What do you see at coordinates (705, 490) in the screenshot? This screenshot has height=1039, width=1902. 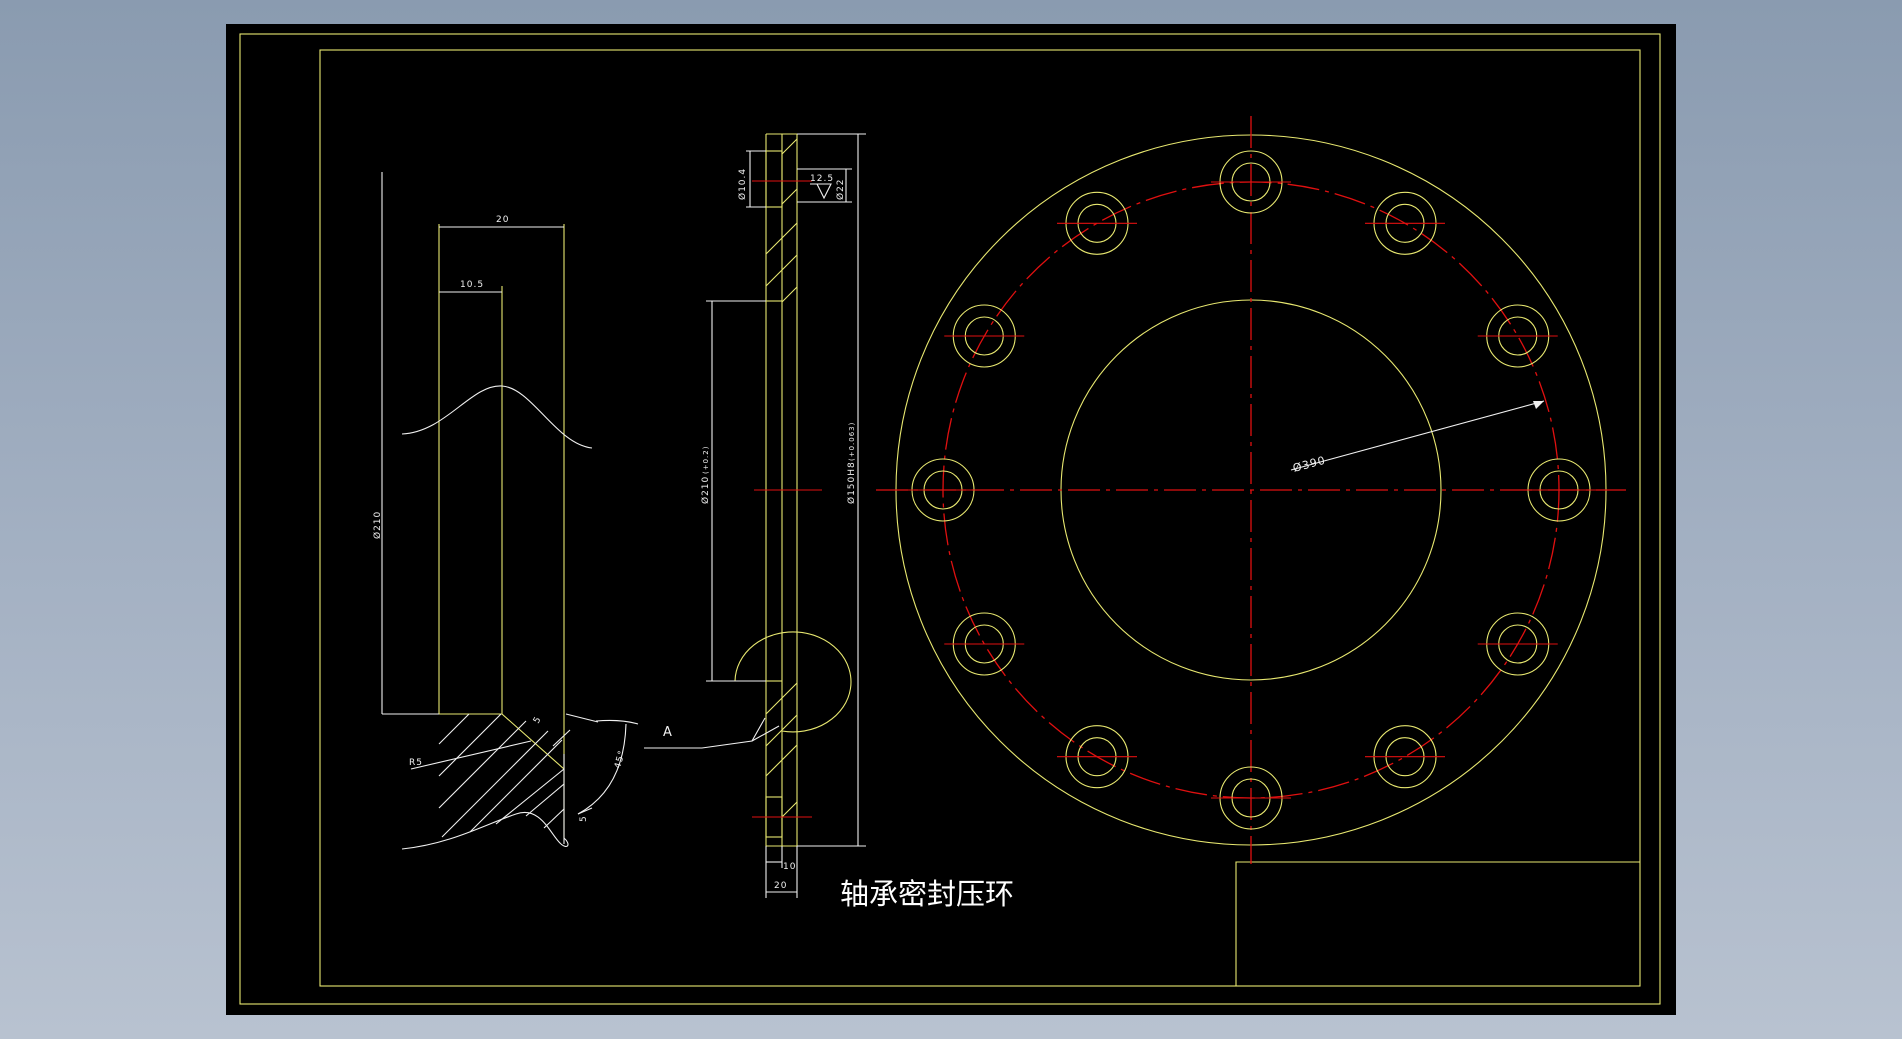 I see `dim-bore-dia: Ø210` at bounding box center [705, 490].